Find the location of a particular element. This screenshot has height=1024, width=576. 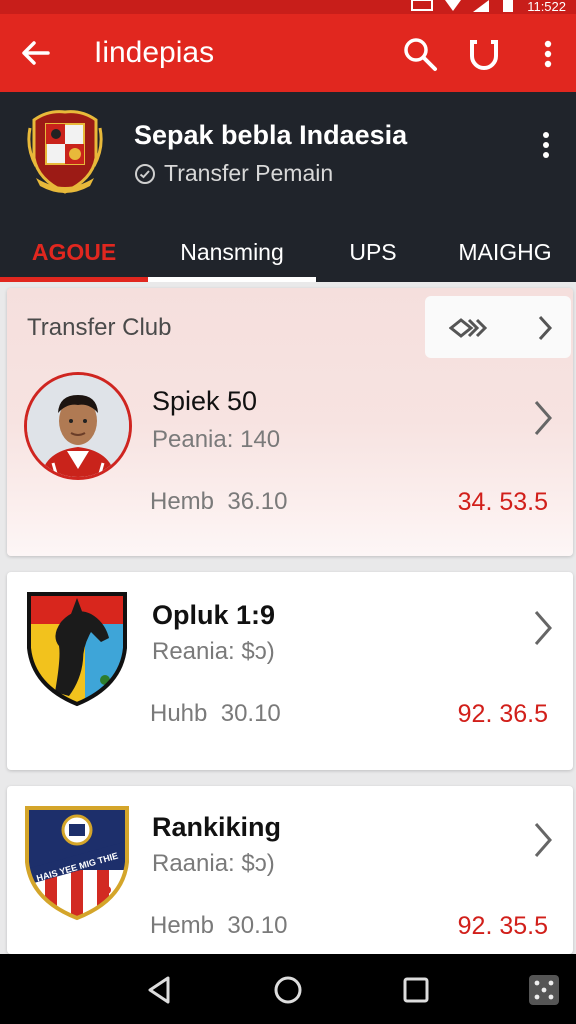

tab-bar: AGOUE Nansming UPS MAIGHG is located at coordinates (288, 252).